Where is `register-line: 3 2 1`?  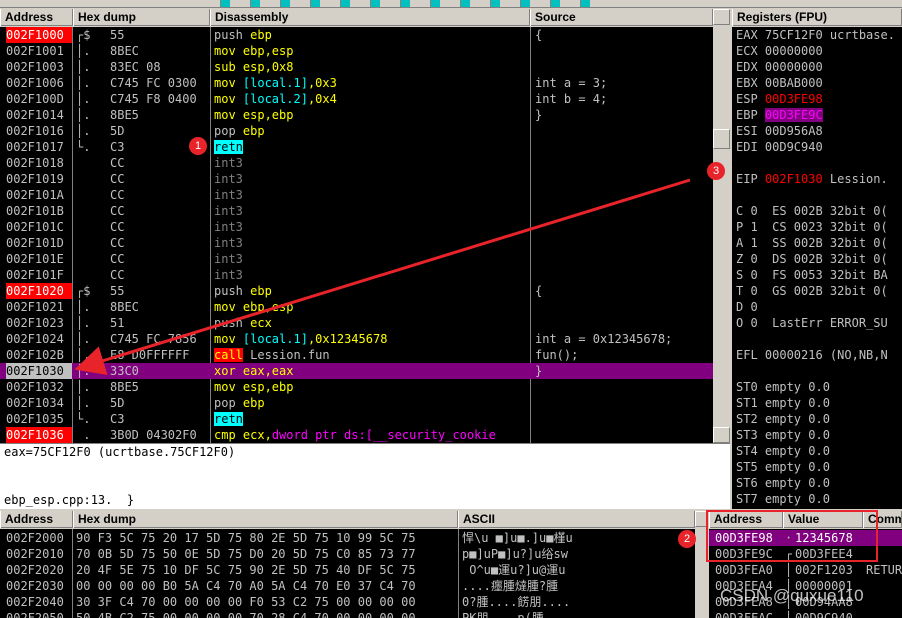 register-line: 3 2 1 is located at coordinates (819, 508).